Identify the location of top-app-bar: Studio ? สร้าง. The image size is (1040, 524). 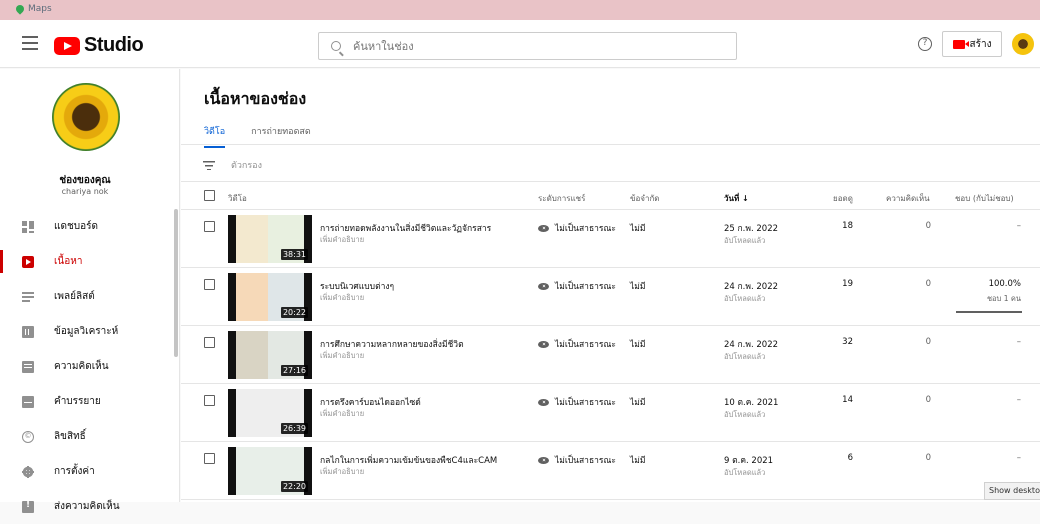
(520, 44).